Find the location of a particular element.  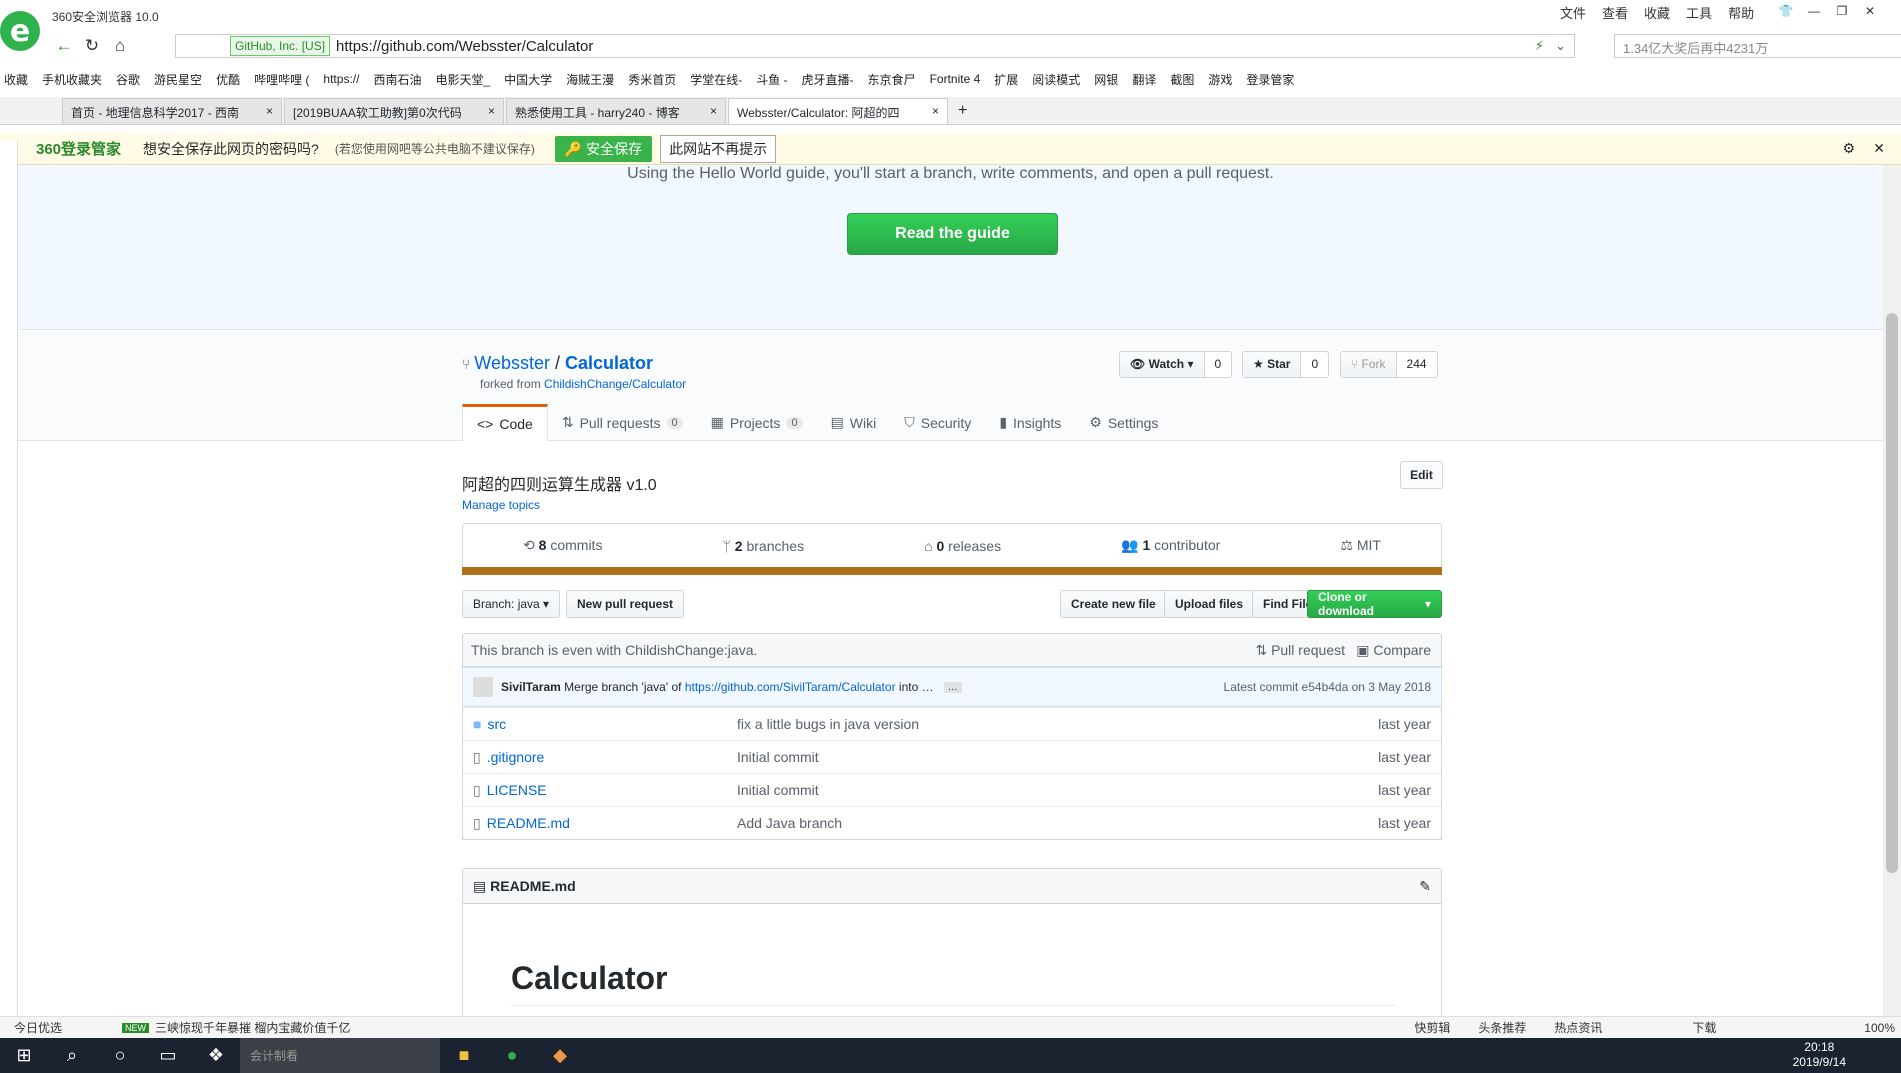

bookmark-item: 哔哩哔哩 ( is located at coordinates (281, 79).